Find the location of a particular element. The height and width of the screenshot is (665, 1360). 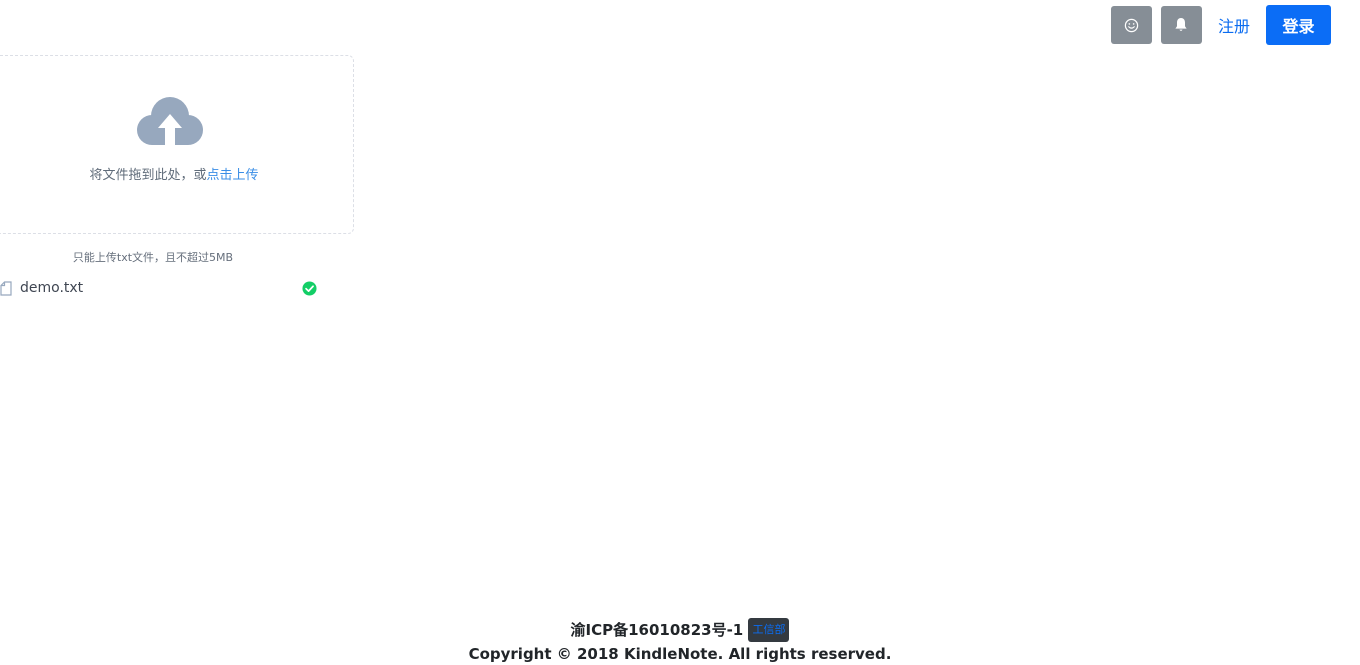

drop-instruction: 将文件拖到此处，或 is located at coordinates (148, 175).